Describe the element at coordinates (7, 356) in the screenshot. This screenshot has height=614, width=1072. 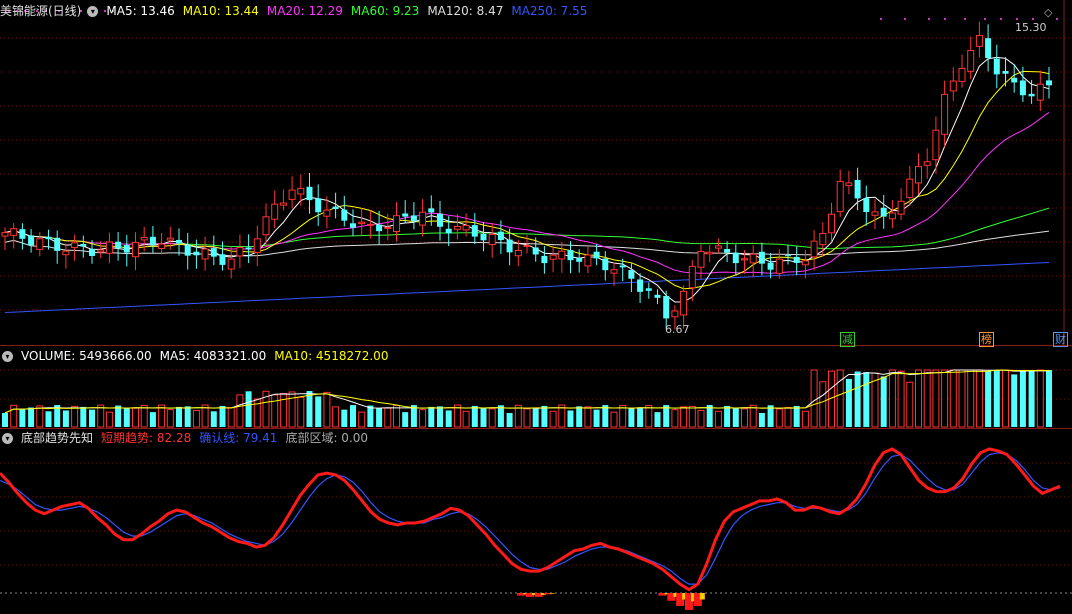
I see `volume-toggle-icon: ▾` at that location.